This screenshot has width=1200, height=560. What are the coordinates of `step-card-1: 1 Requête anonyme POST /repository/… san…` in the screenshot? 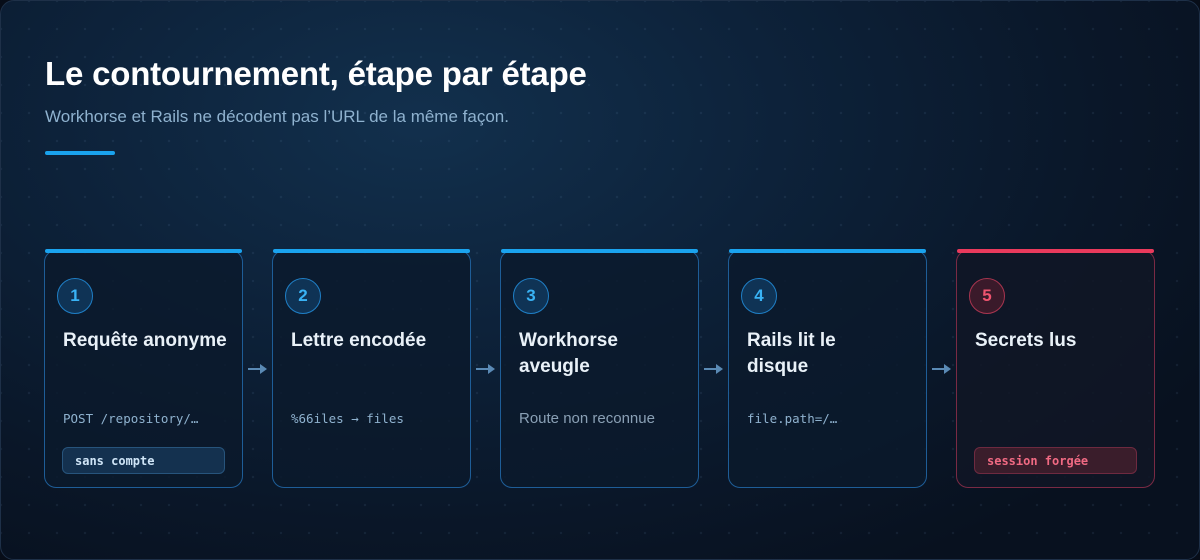 It's located at (143, 368).